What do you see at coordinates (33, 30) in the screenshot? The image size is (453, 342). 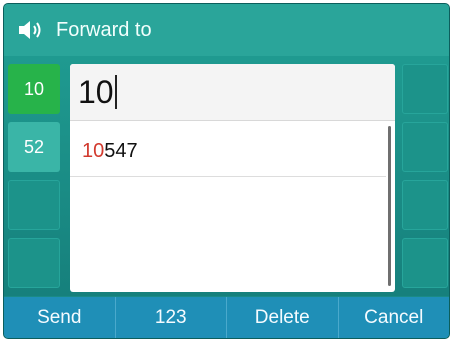 I see `speaker-icon` at bounding box center [33, 30].